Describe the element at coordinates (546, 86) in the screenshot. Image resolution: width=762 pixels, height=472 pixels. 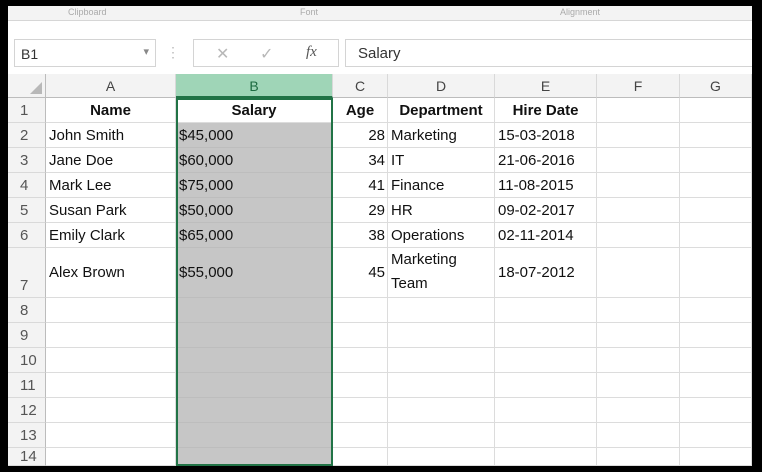
I see `column-header-e: E` at that location.